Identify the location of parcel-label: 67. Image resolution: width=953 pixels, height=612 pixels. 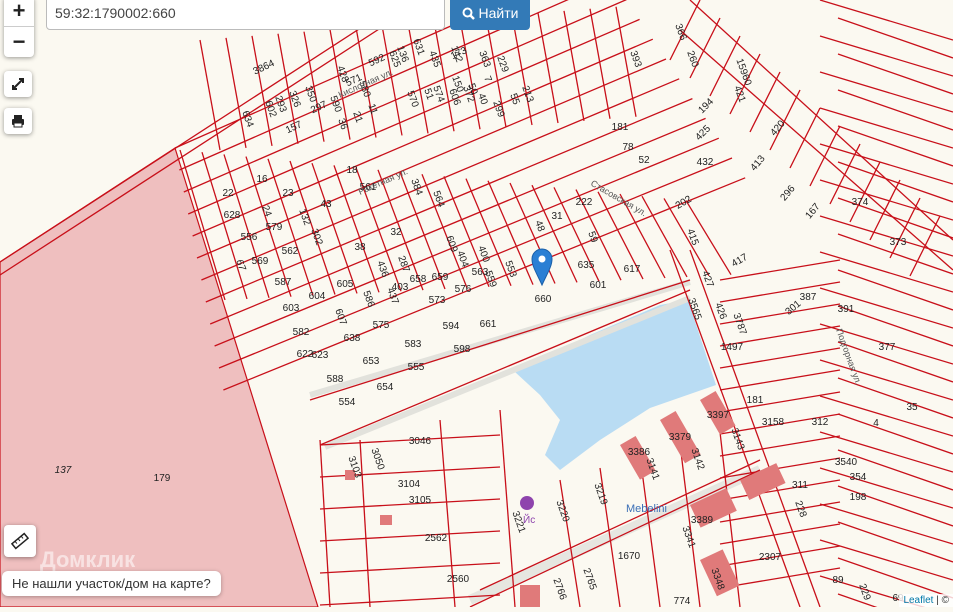
(240, 265).